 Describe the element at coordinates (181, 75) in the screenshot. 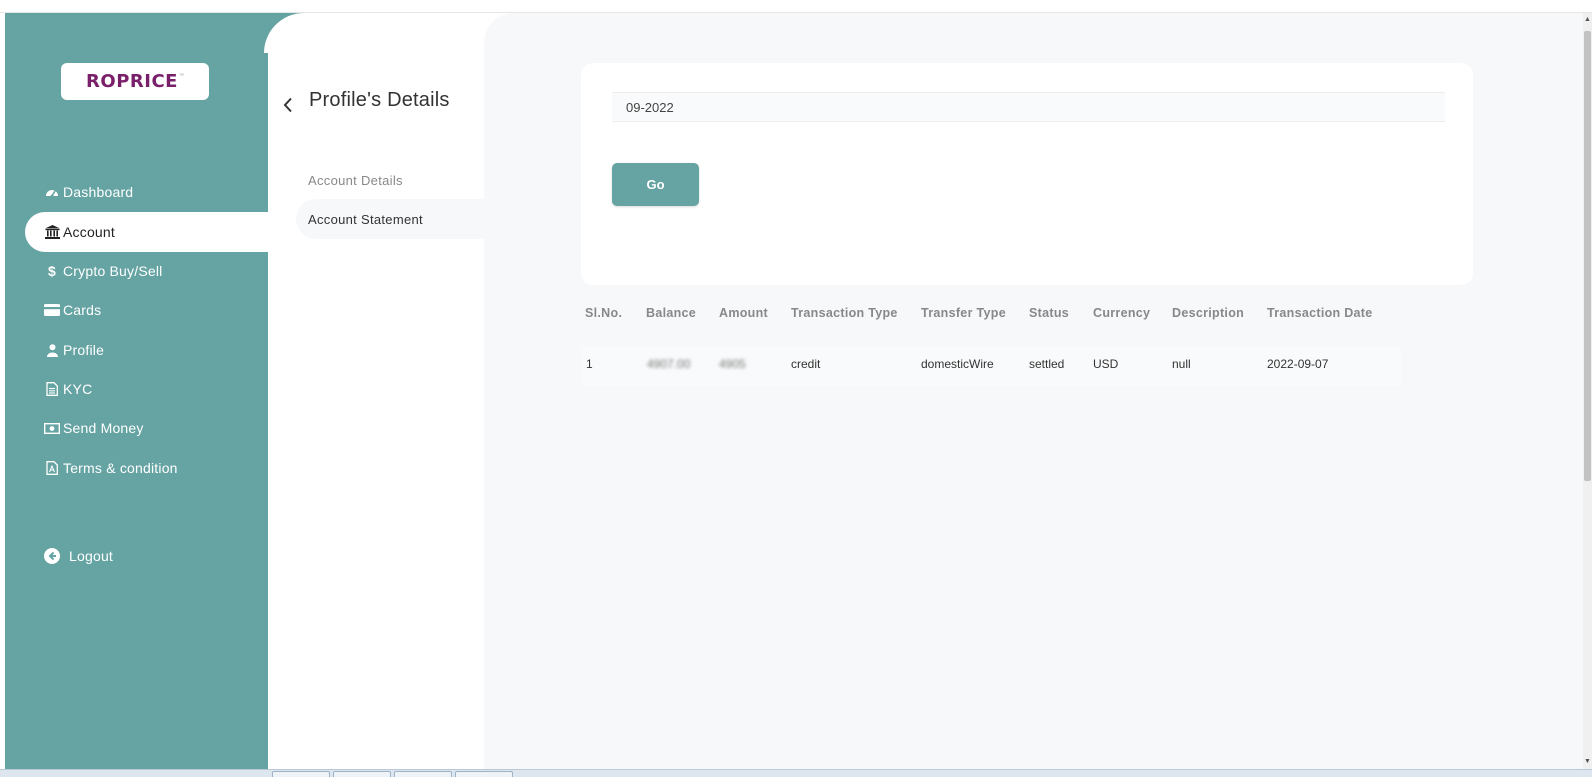

I see `logo-trademark: ™` at that location.